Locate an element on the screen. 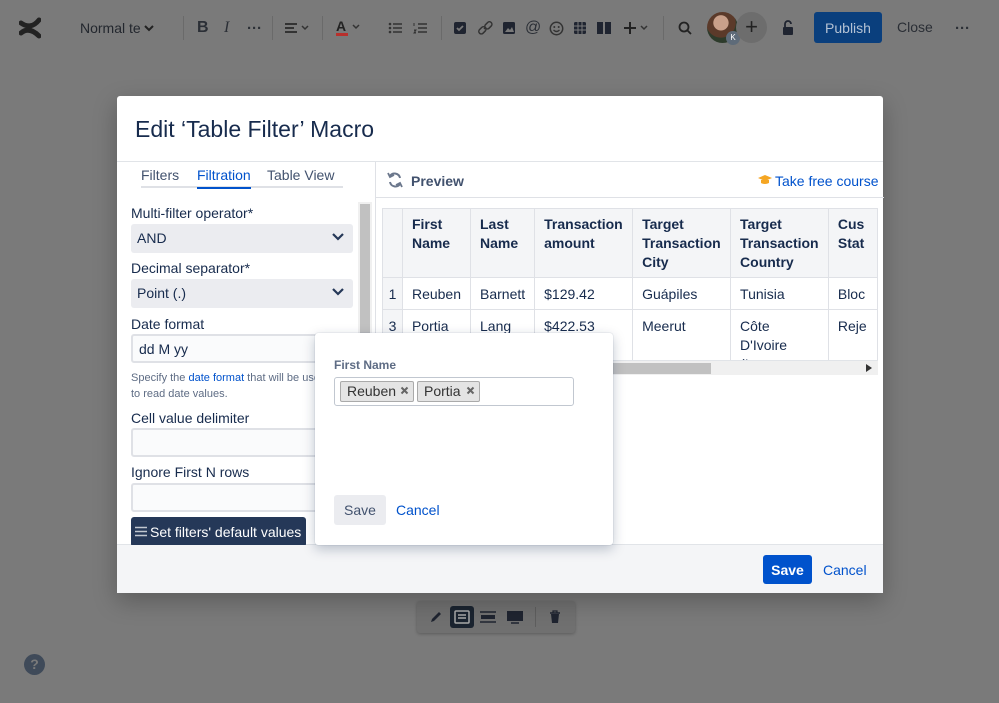 This screenshot has width=999, height=703. tab-table-view: Table View is located at coordinates (300, 175).